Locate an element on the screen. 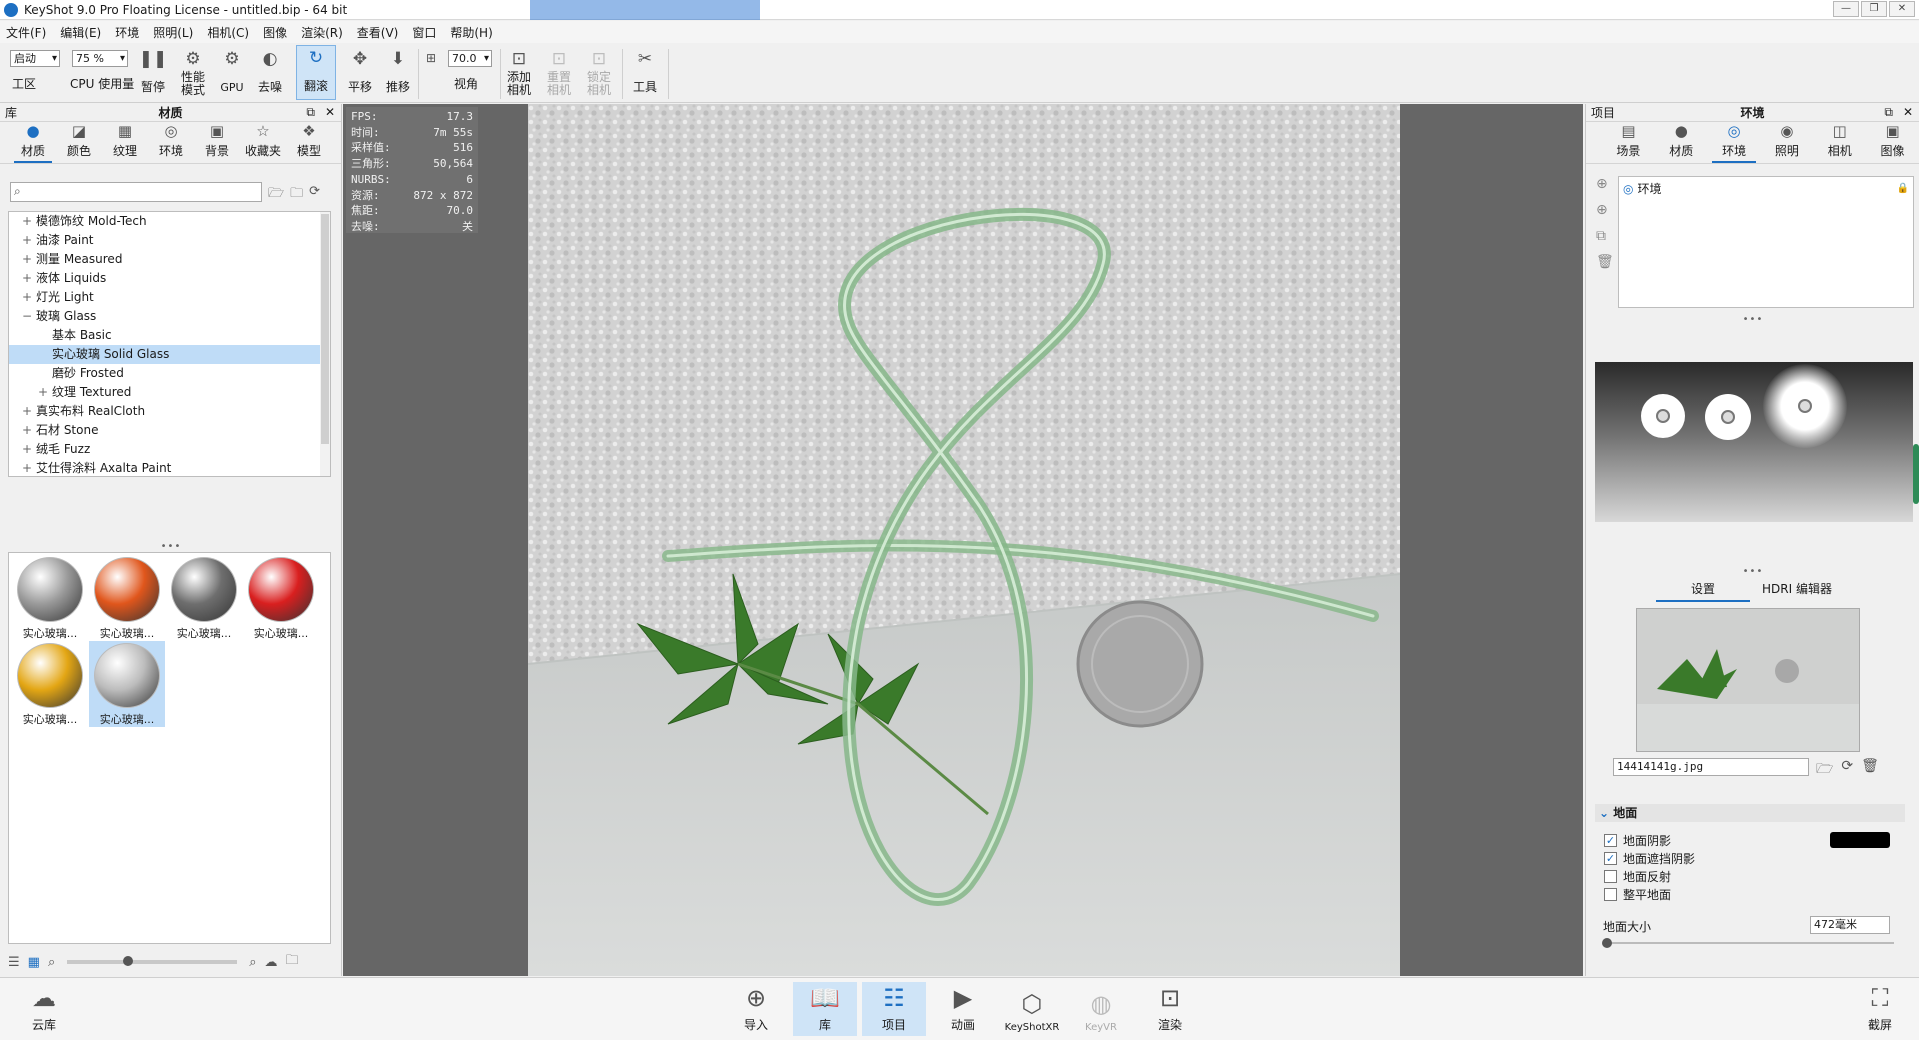  tab-colors: ◪ 颜色 is located at coordinates (79, 142).